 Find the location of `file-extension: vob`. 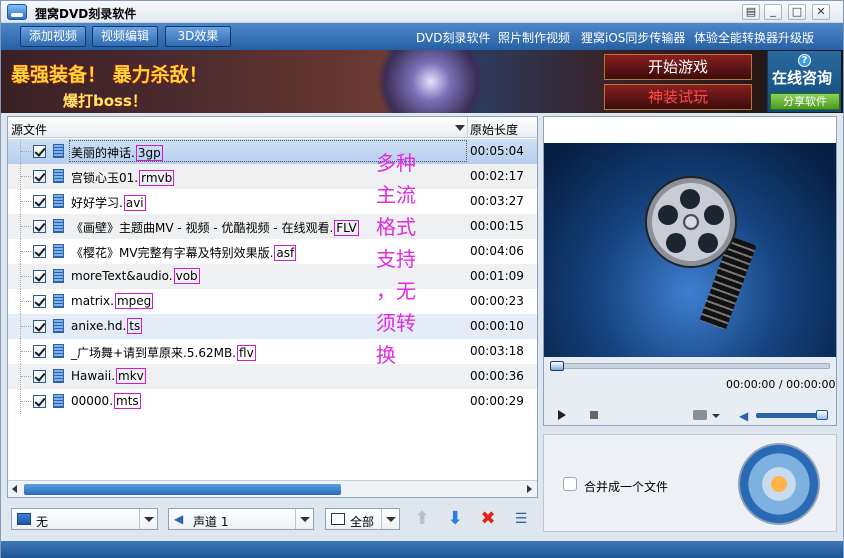

file-extension: vob is located at coordinates (186, 276).